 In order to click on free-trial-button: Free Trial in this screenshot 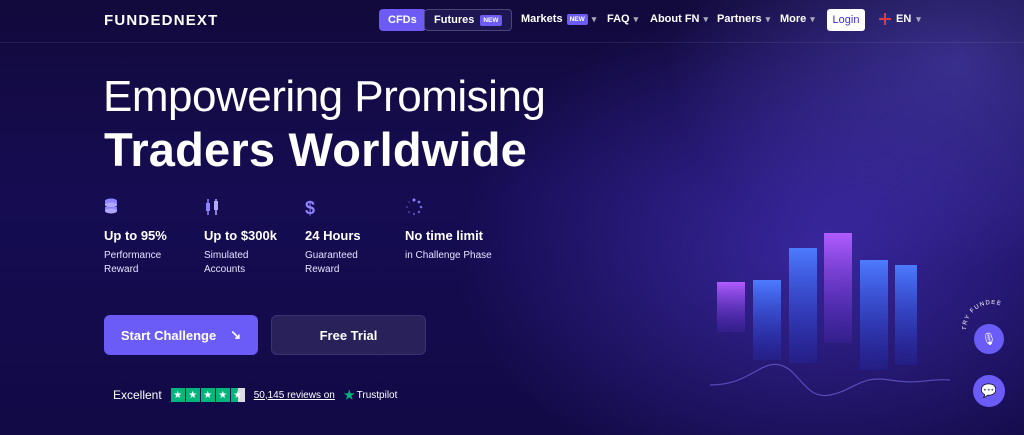, I will do `click(348, 335)`.